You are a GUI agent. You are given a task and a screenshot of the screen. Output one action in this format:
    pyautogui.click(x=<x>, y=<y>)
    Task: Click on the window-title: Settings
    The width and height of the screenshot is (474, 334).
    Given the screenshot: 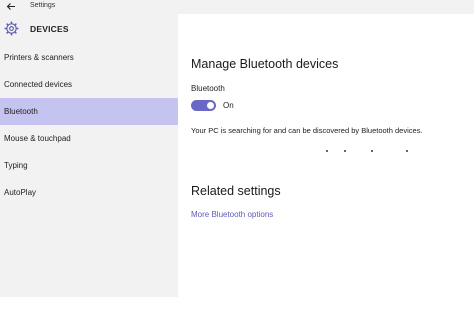 What is the action you would take?
    pyautogui.click(x=43, y=5)
    